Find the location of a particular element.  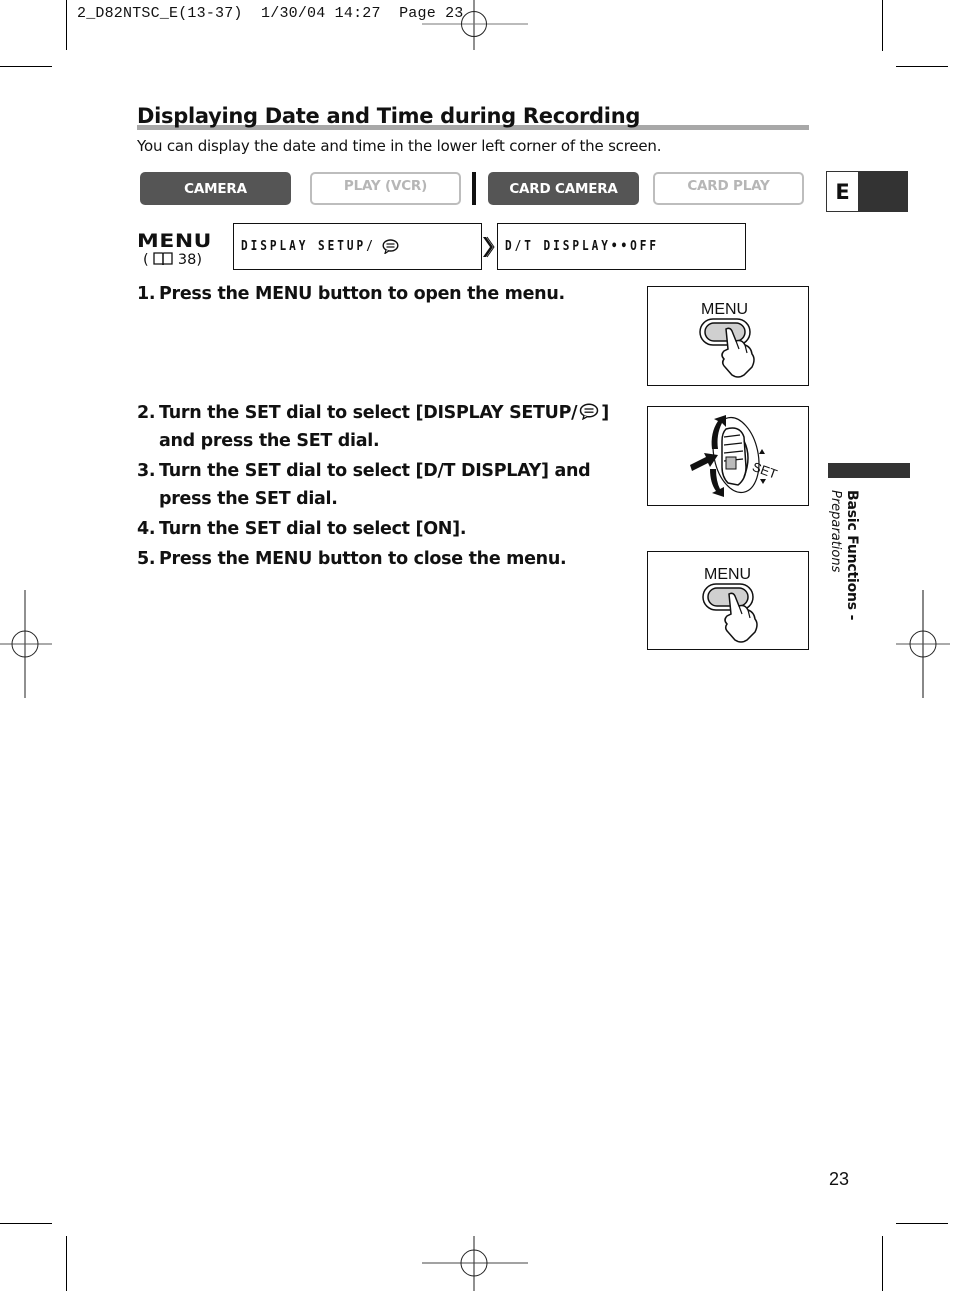

registration-mark-left is located at coordinates (26, 644).